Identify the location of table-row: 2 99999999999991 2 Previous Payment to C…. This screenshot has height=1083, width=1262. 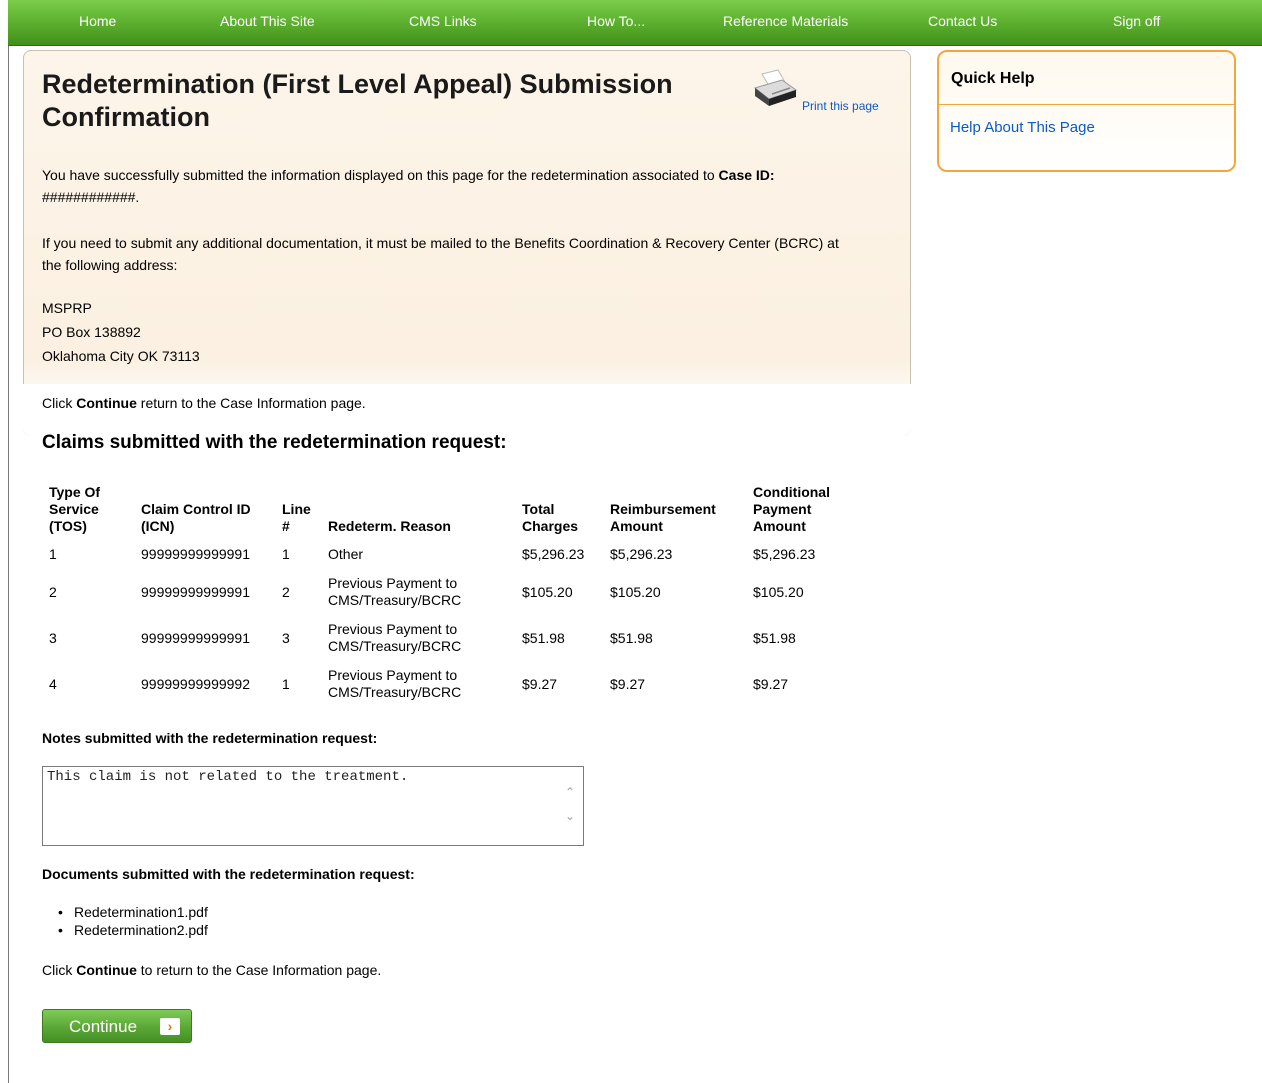
(443, 592).